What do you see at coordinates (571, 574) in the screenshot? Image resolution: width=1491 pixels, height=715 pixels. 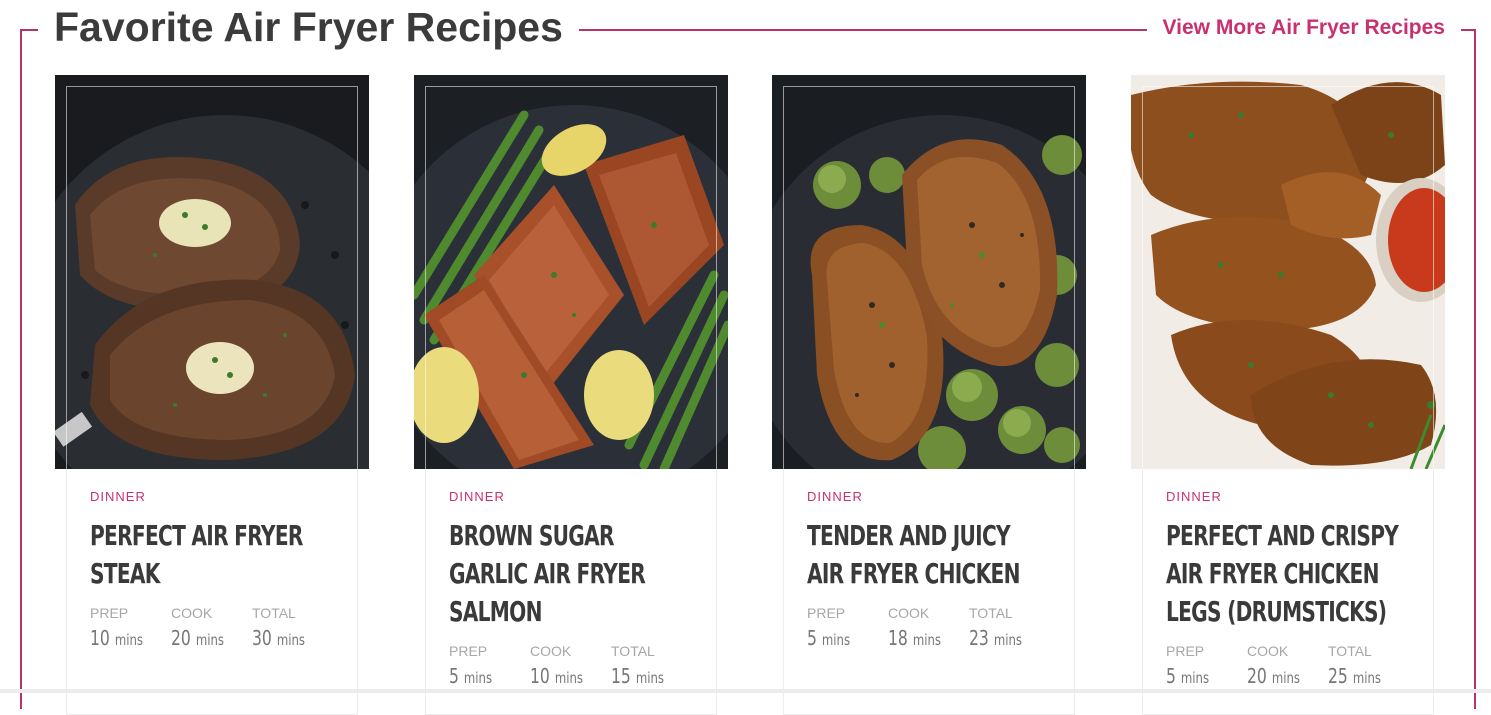 I see `recipe-title: Brown Sugar Garlic Air Fryer Salmon` at bounding box center [571, 574].